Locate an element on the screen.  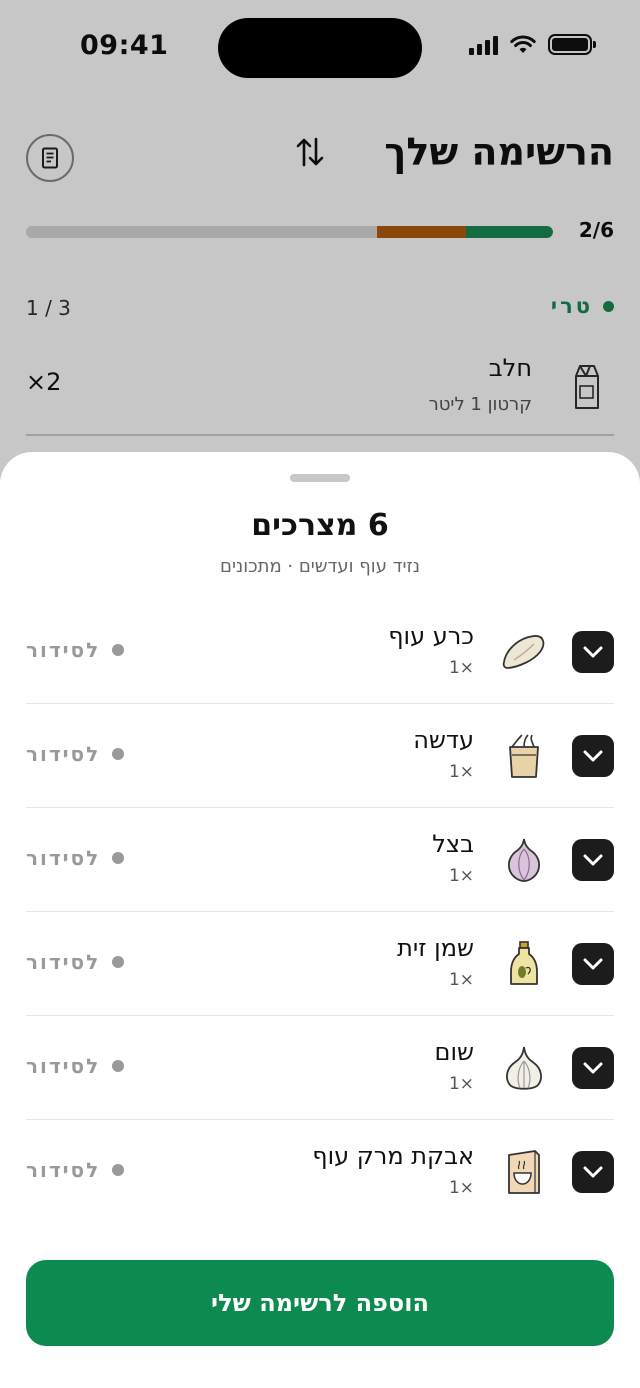
add-to-list-button: הוספה לרשימה שלי is located at coordinates (320, 1303).